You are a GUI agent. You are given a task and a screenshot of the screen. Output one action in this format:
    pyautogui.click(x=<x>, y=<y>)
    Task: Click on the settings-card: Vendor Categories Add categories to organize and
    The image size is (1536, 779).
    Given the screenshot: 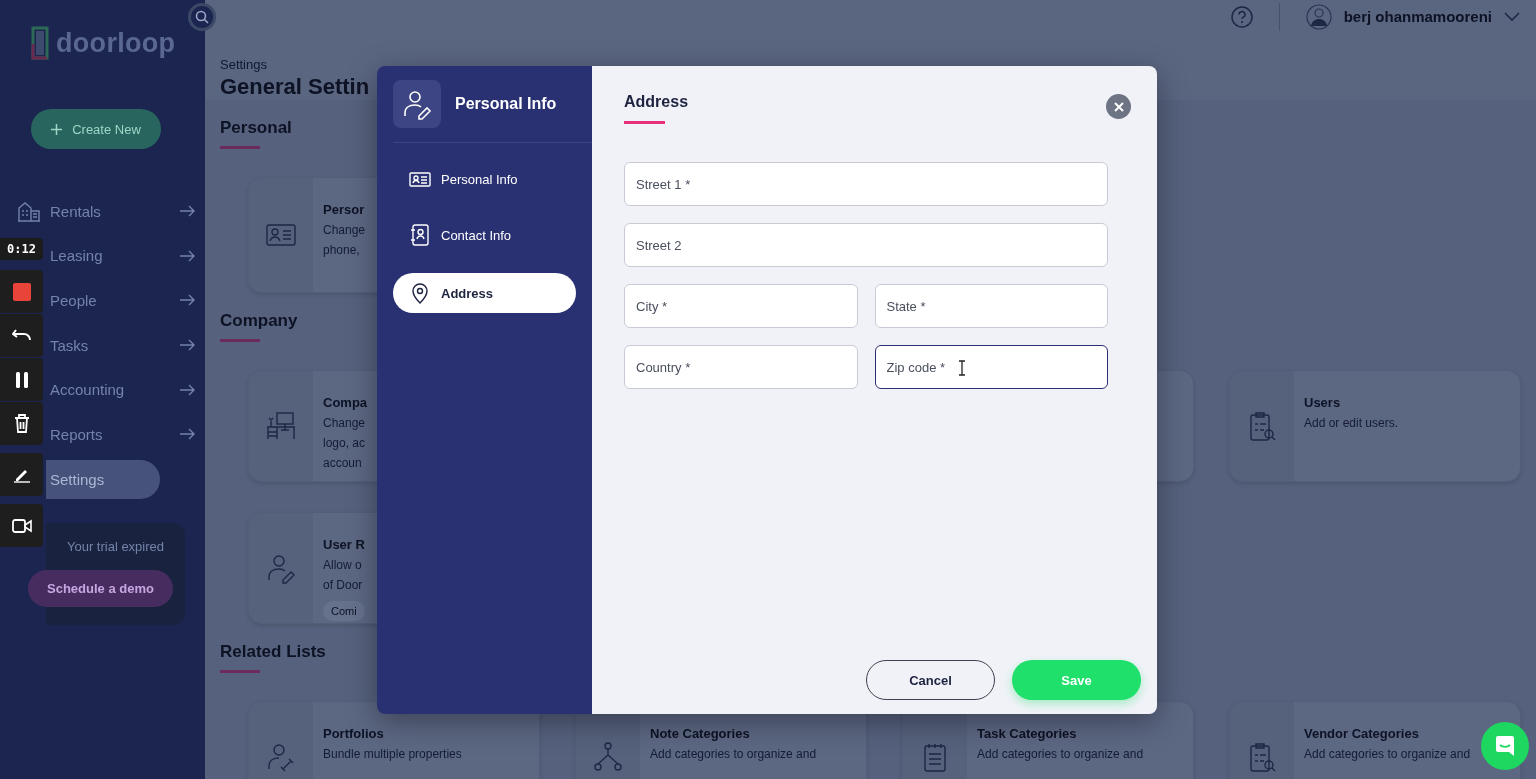 What is the action you would take?
    pyautogui.click(x=1375, y=740)
    